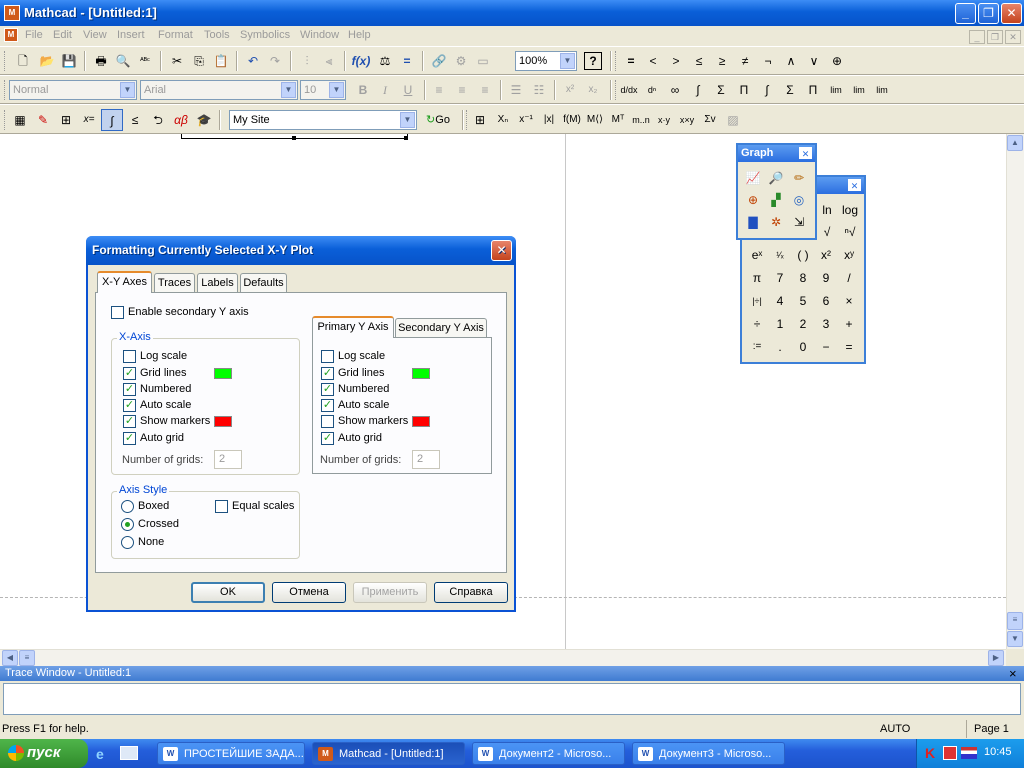 The height and width of the screenshot is (768, 1024). Describe the element at coordinates (483, 61) in the screenshot. I see `run-script-icon: ▭` at that location.